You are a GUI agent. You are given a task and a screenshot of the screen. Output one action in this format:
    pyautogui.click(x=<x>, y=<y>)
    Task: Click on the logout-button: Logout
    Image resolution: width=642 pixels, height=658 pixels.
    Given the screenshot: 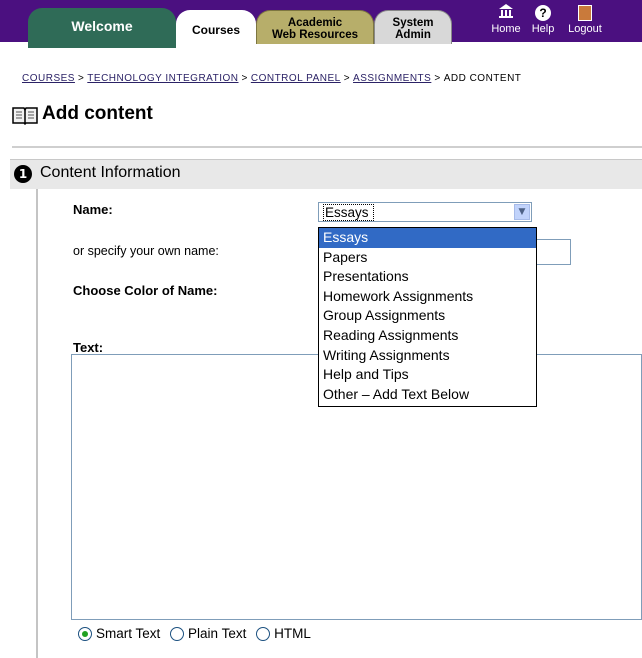 What is the action you would take?
    pyautogui.click(x=585, y=19)
    